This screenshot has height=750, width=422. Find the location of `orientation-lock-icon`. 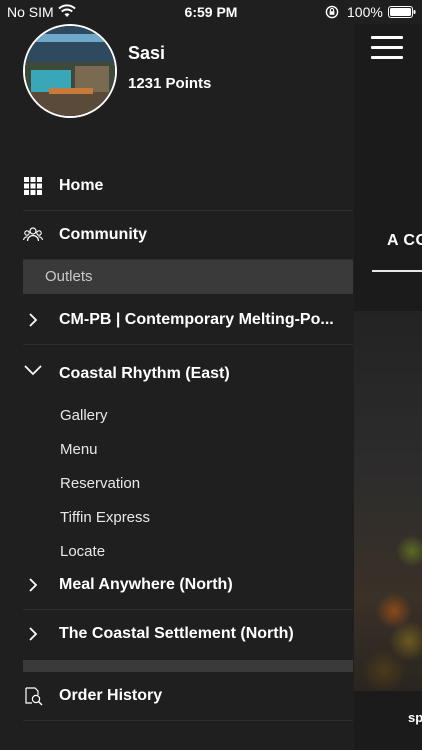

orientation-lock-icon is located at coordinates (332, 12).